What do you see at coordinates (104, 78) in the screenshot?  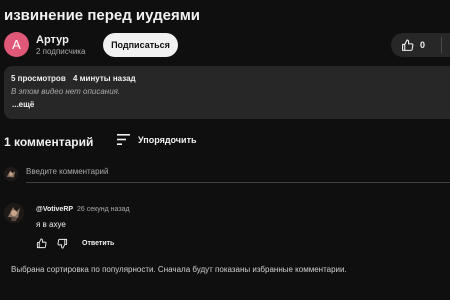 I see `upload-time: 4 минуты назад` at bounding box center [104, 78].